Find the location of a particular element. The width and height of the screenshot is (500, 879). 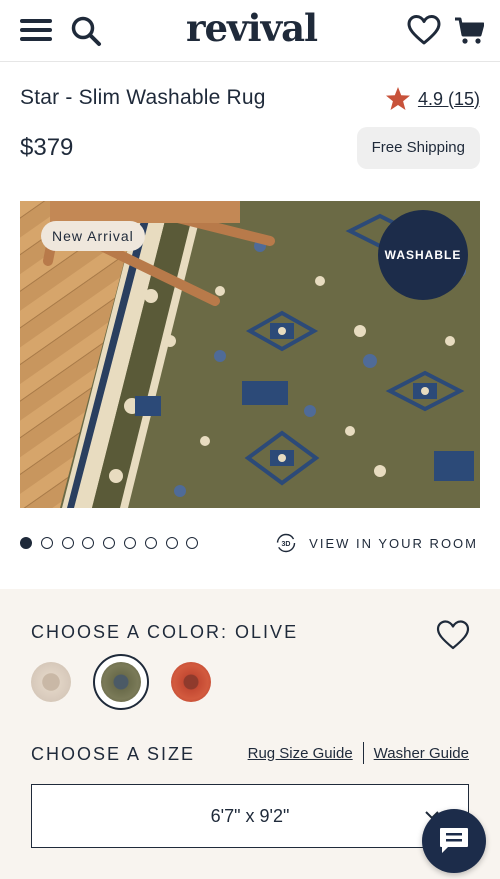

chat-button is located at coordinates (454, 841).